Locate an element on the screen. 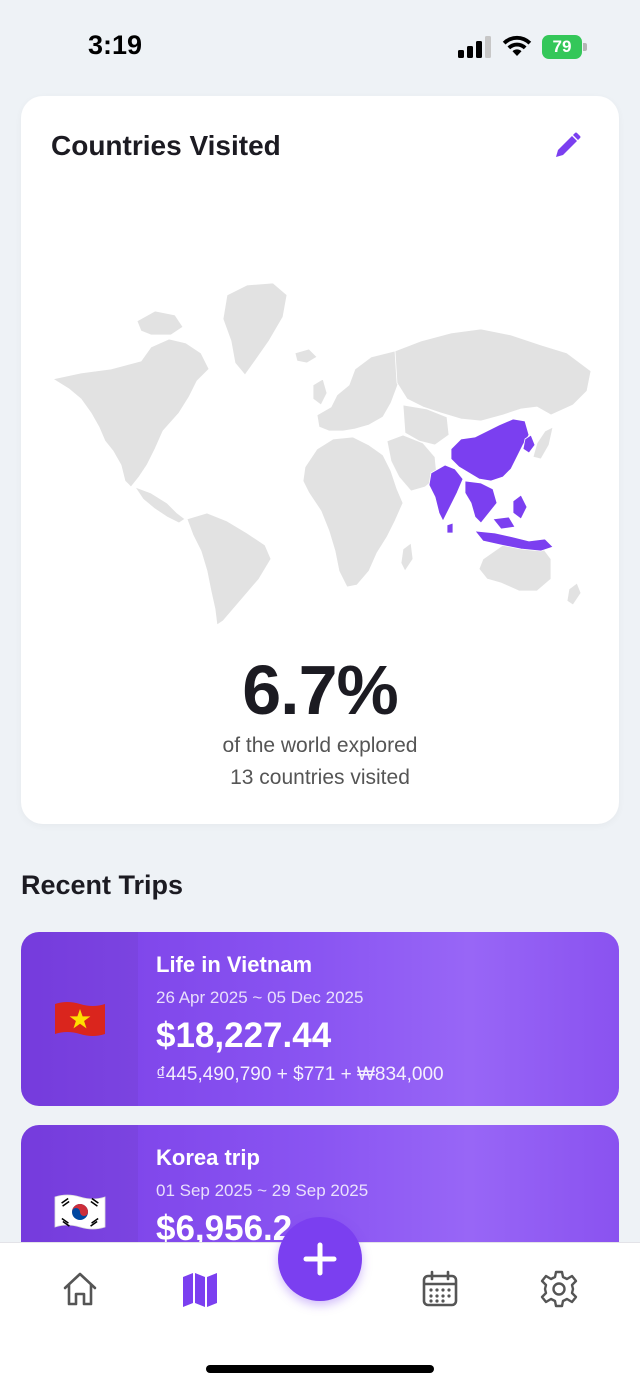 This screenshot has height=1387, width=640. russia-land is located at coordinates (492, 375).